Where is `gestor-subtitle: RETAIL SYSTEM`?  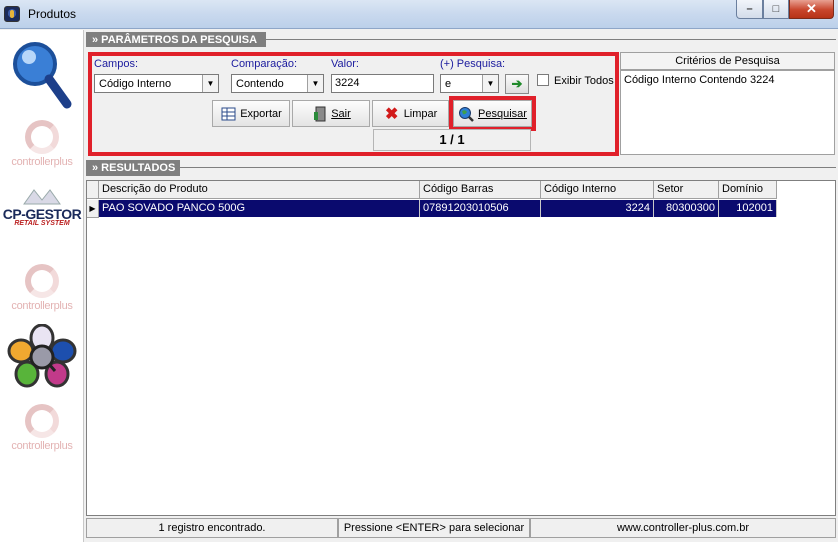
gestor-subtitle: RETAIL SYSTEM is located at coordinates (42, 223).